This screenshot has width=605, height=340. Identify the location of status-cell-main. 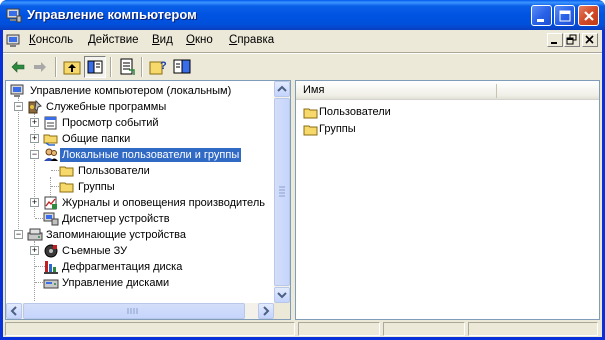
(150, 329).